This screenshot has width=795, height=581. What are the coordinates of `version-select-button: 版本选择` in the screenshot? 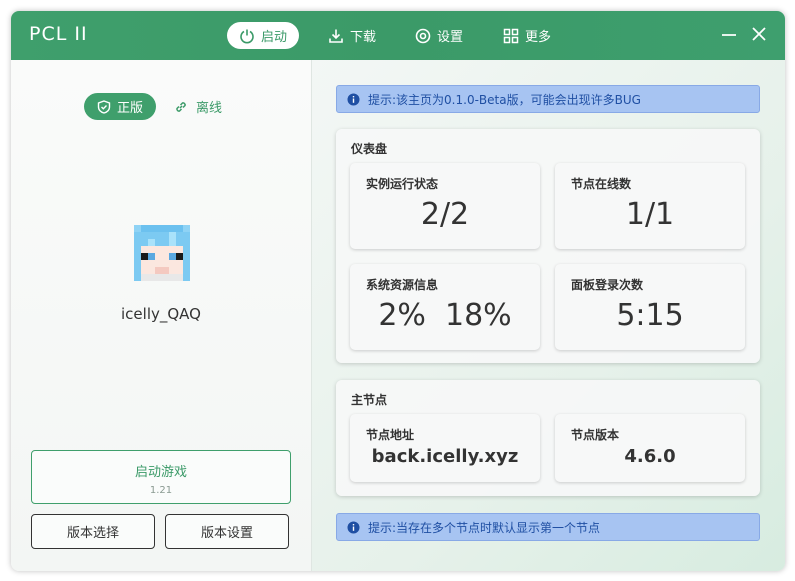 It's located at (93, 531).